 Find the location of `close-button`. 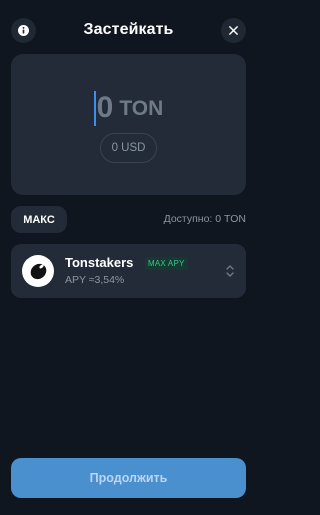

close-button is located at coordinates (233, 30).